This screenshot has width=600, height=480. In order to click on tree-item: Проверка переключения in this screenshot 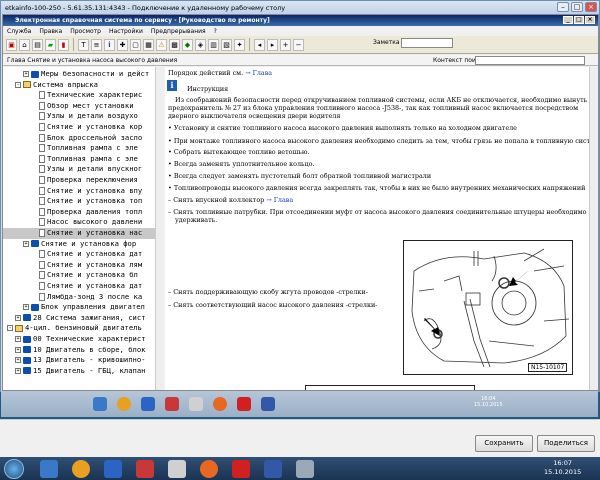, I will do `click(82, 180)`.